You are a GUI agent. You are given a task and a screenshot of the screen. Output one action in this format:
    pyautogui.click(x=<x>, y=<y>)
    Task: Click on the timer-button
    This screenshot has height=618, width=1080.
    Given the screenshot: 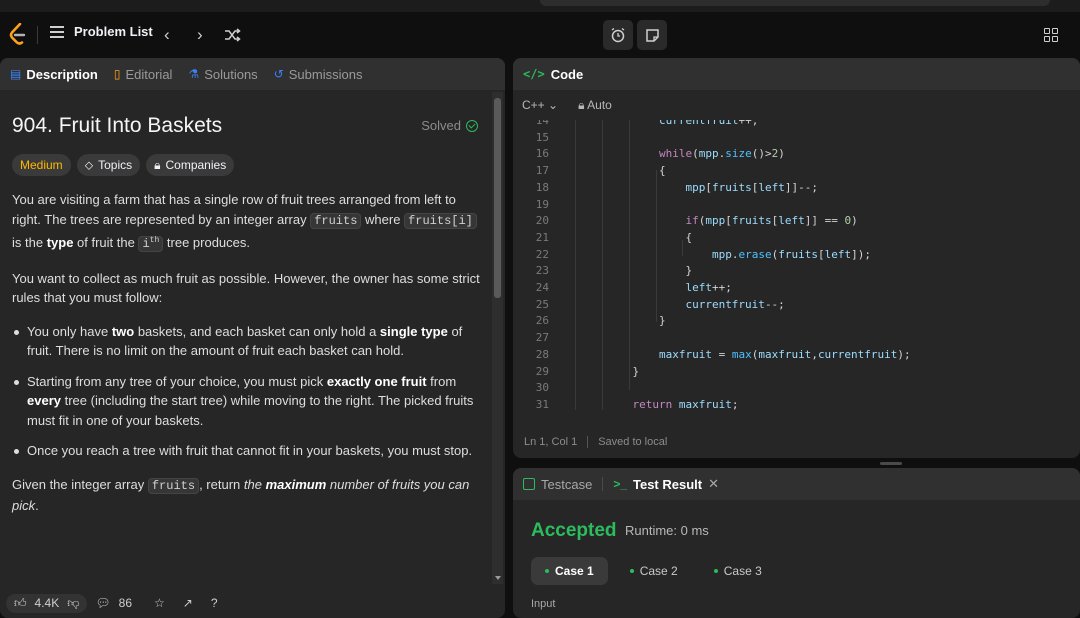 What is the action you would take?
    pyautogui.click(x=618, y=35)
    